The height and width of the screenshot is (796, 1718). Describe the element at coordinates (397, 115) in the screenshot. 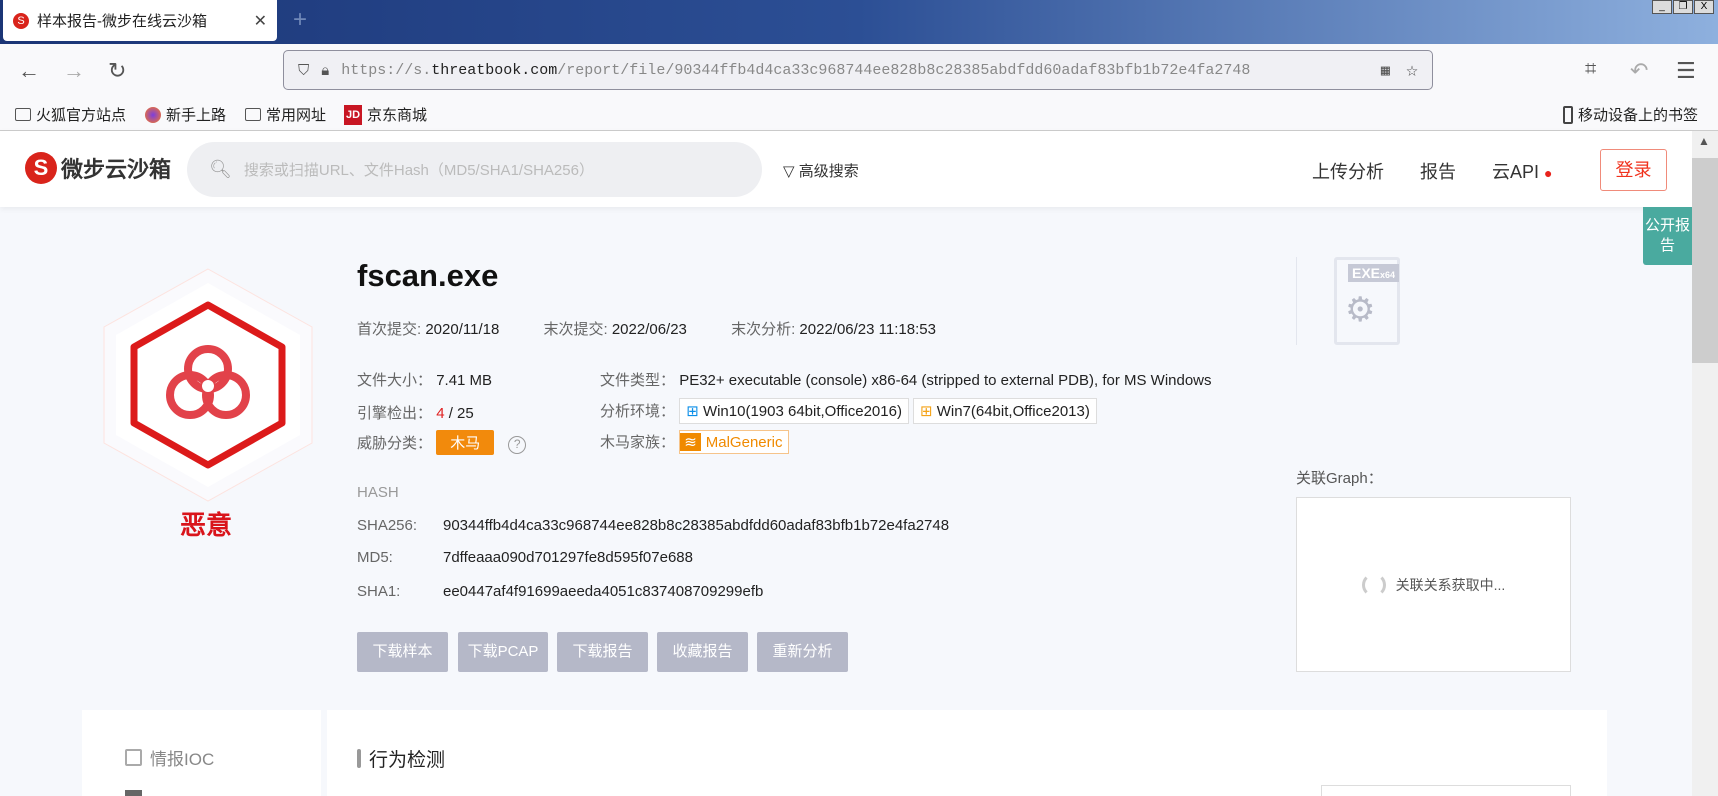

I see `bookmark-label: 京东商城` at that location.